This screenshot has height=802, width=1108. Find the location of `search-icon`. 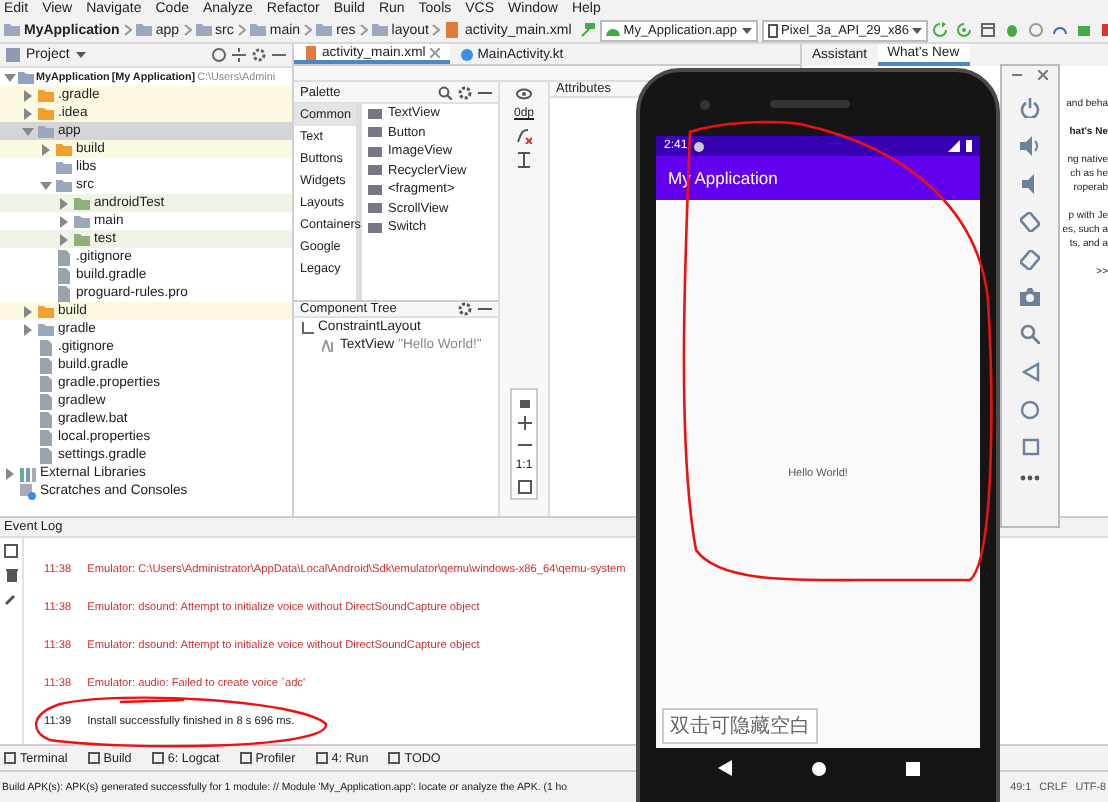

search-icon is located at coordinates (445, 92).